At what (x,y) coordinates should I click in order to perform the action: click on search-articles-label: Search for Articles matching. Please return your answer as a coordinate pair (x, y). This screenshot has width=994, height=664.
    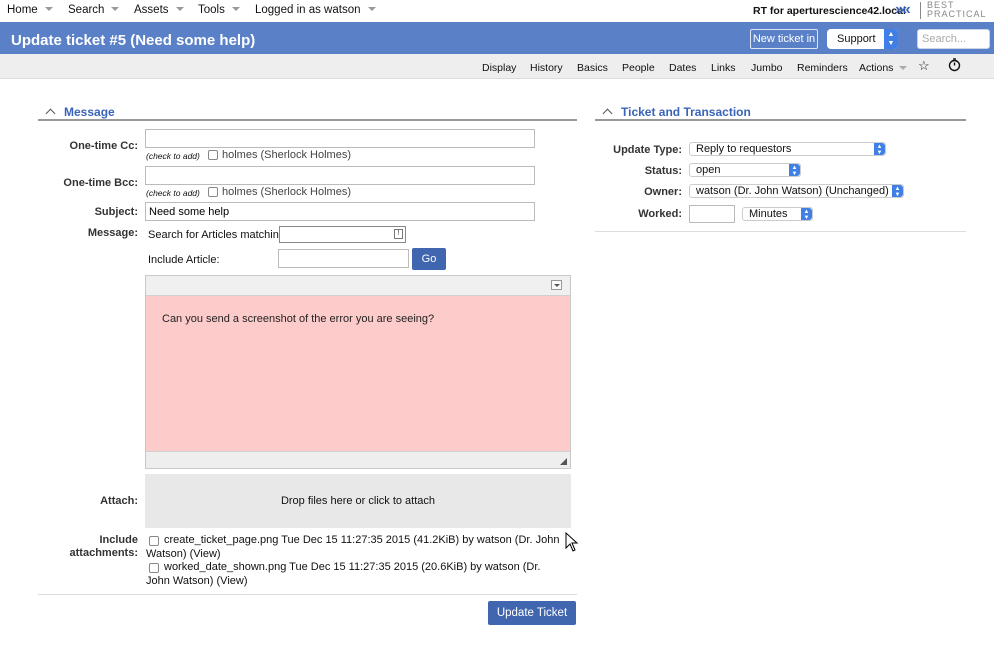
    Looking at the image, I should click on (216, 235).